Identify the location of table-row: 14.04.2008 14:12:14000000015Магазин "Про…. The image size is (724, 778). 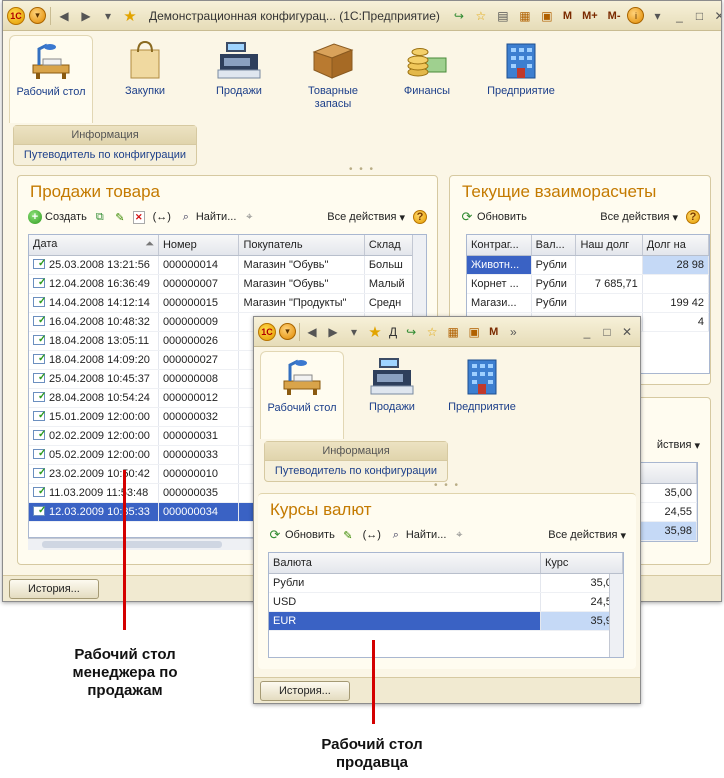
(227, 303).